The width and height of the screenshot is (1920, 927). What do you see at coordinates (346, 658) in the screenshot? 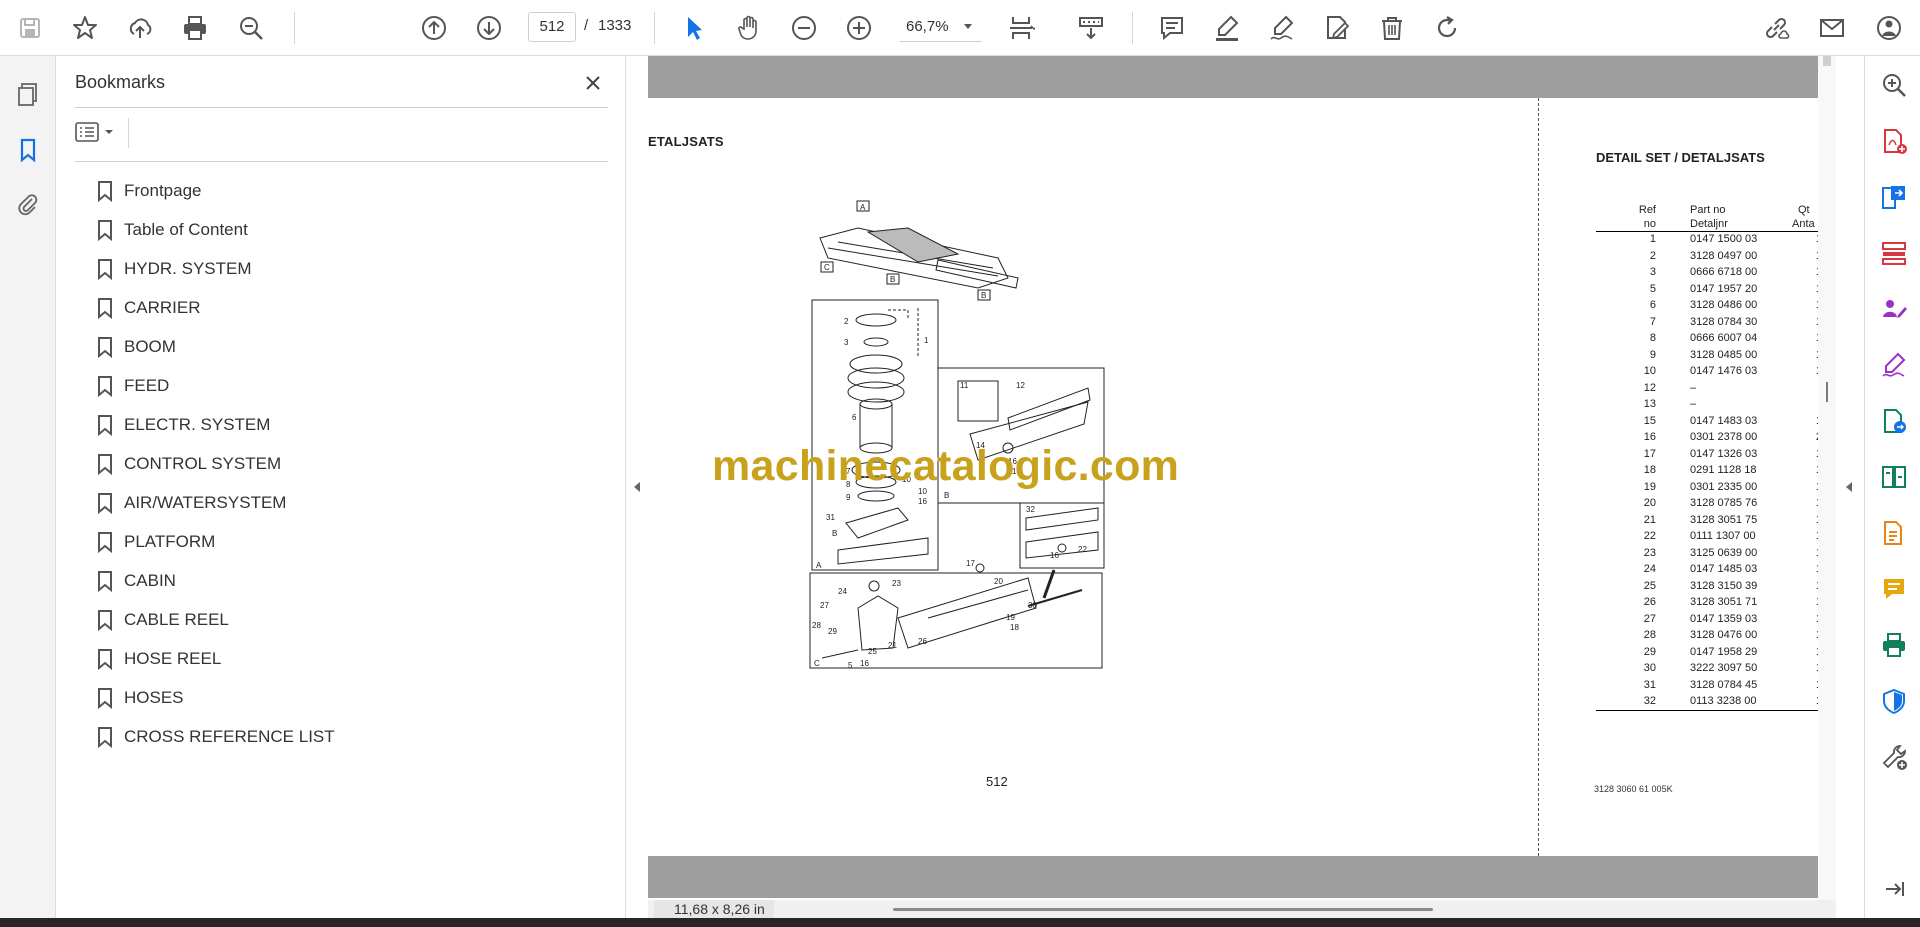
I see `bookmark-item: HOSE REEL` at bounding box center [346, 658].